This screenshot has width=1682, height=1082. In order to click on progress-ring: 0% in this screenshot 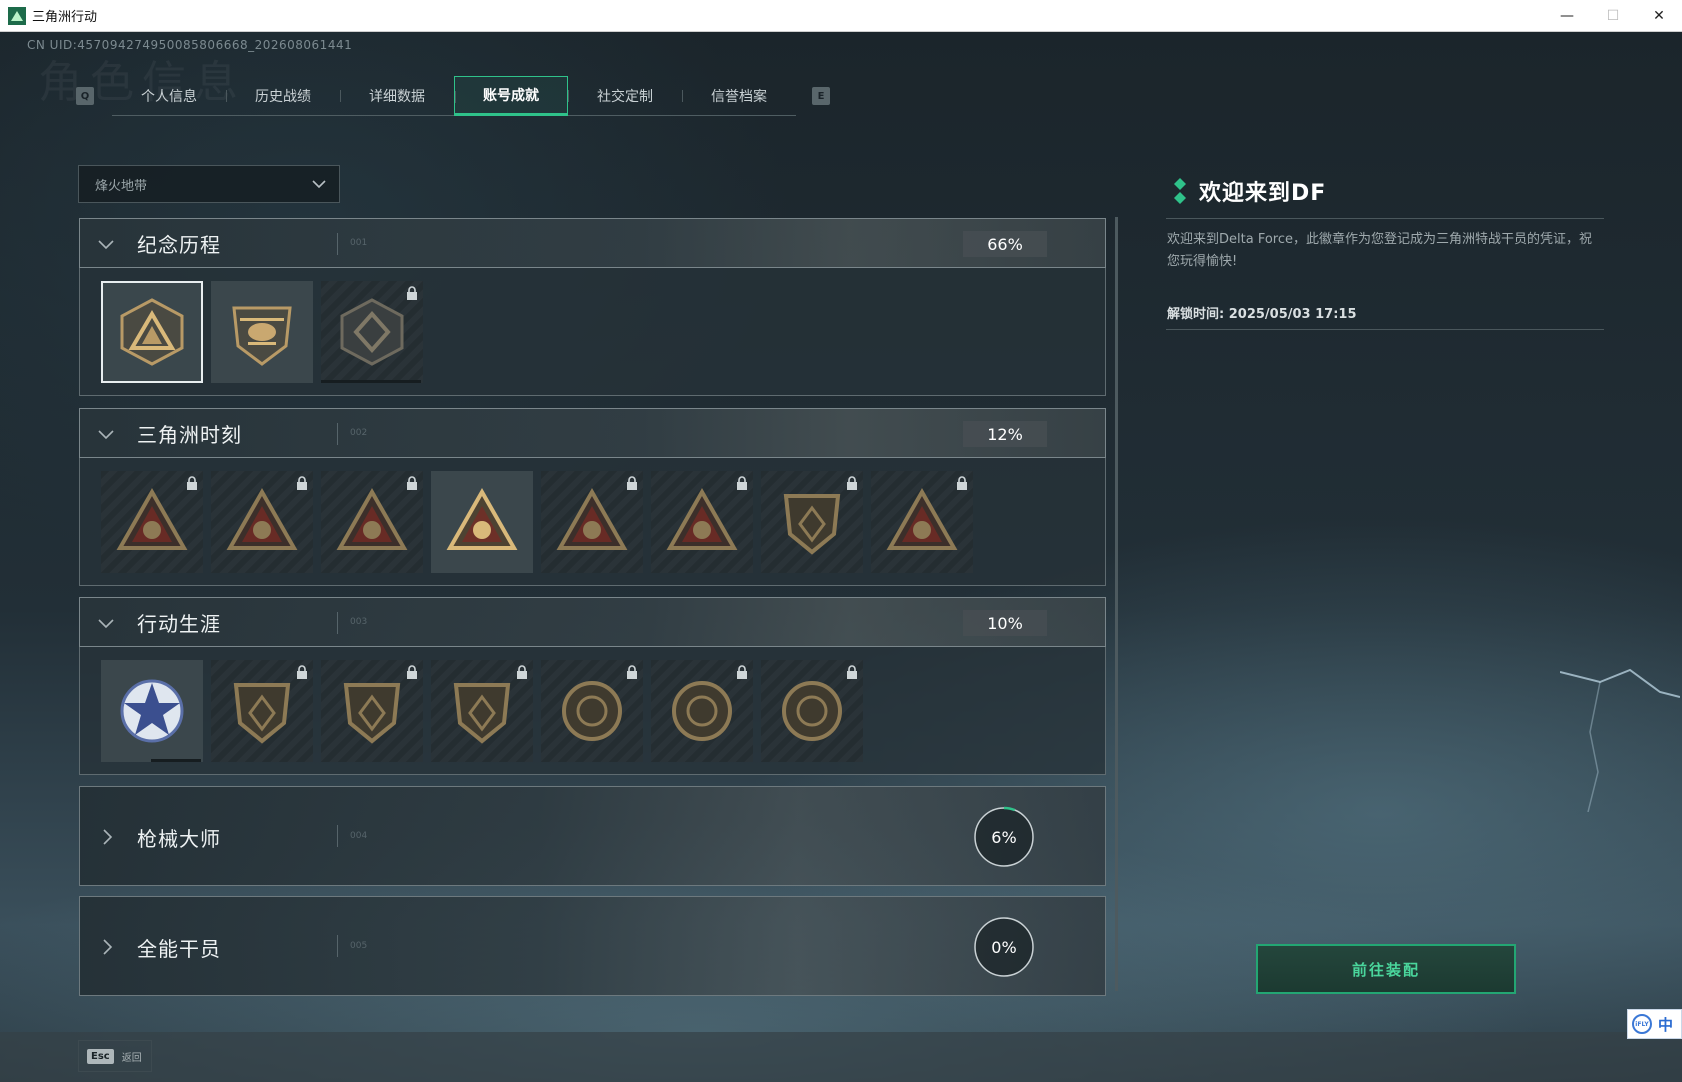, I will do `click(1004, 947)`.